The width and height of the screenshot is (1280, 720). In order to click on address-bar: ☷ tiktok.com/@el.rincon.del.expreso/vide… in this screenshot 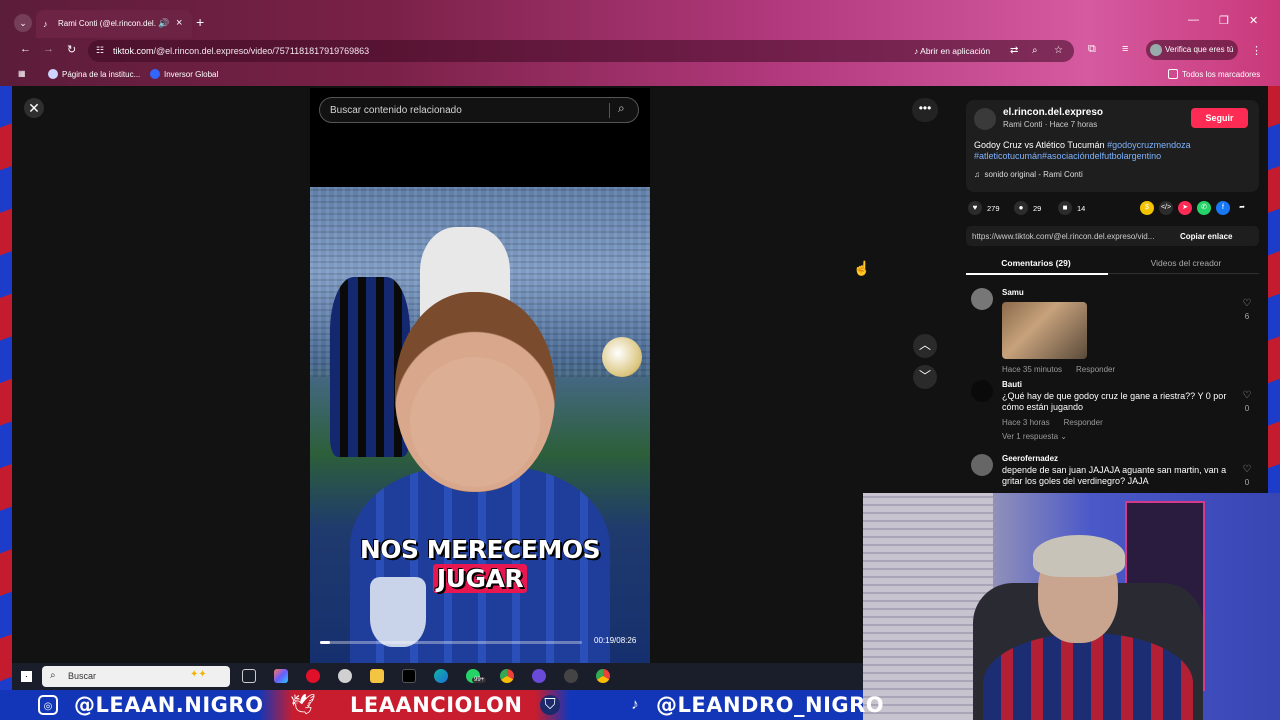, I will do `click(581, 51)`.